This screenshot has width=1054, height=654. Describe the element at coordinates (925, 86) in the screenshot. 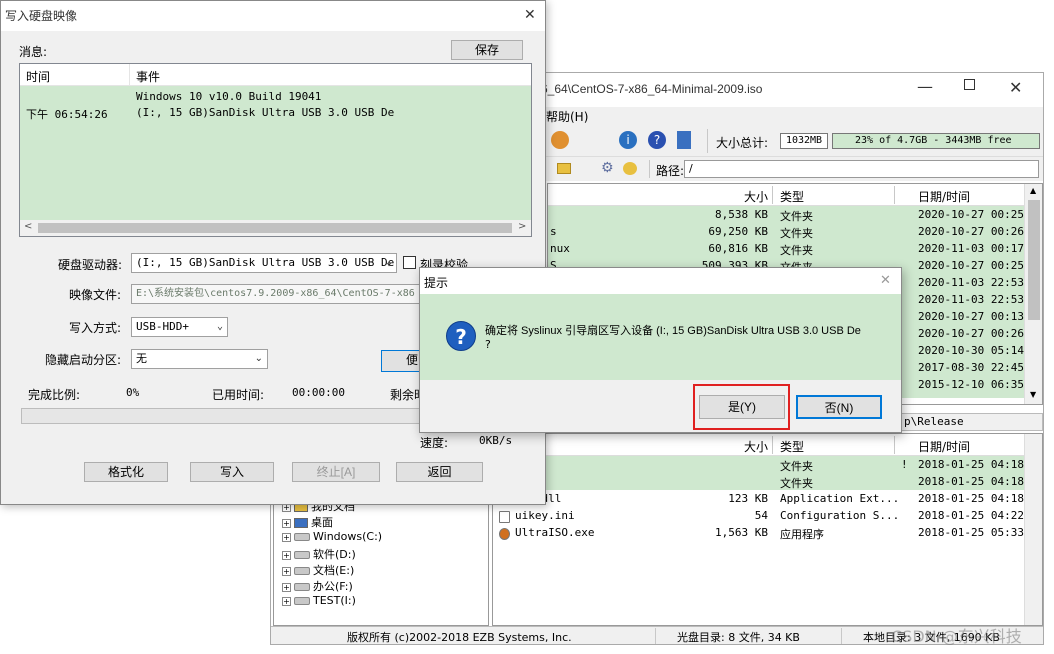

I see `minimize-icon: —` at that location.